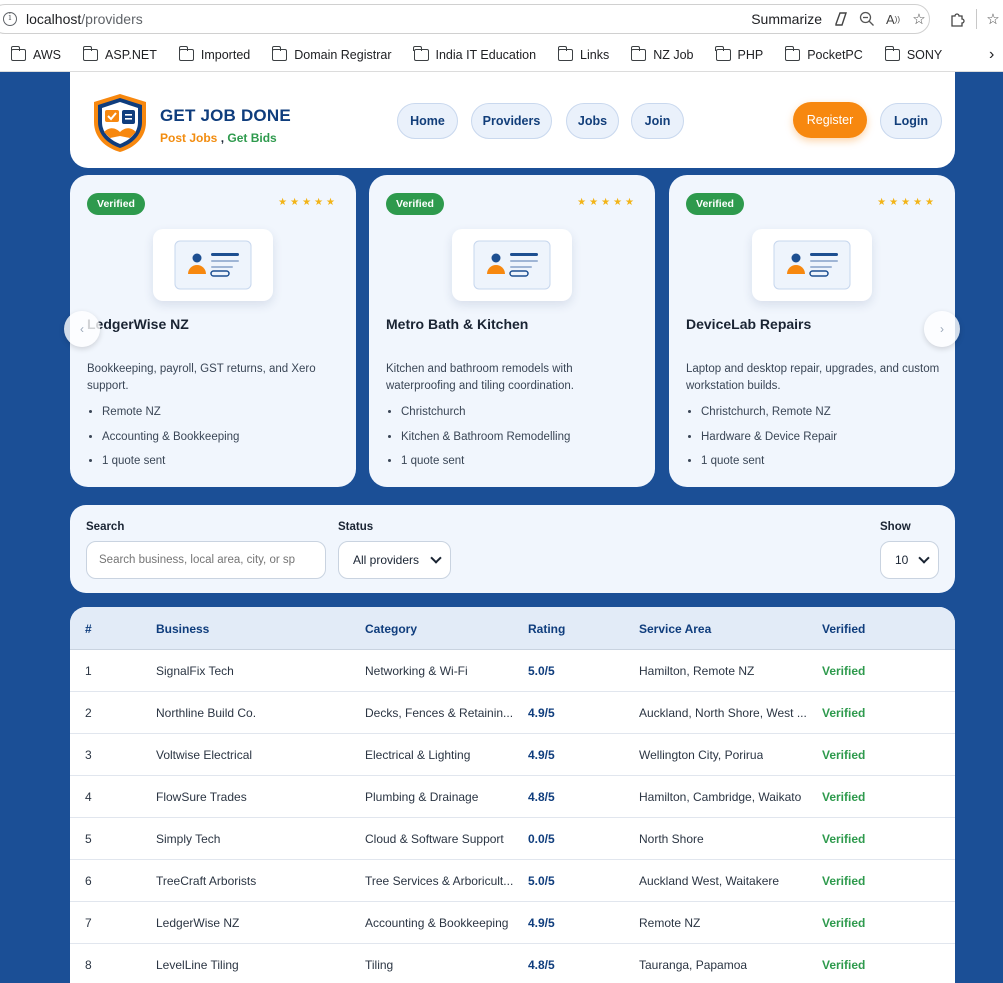 The height and width of the screenshot is (983, 1003). I want to click on cell-business-name: Northline Build Co., so click(206, 713).